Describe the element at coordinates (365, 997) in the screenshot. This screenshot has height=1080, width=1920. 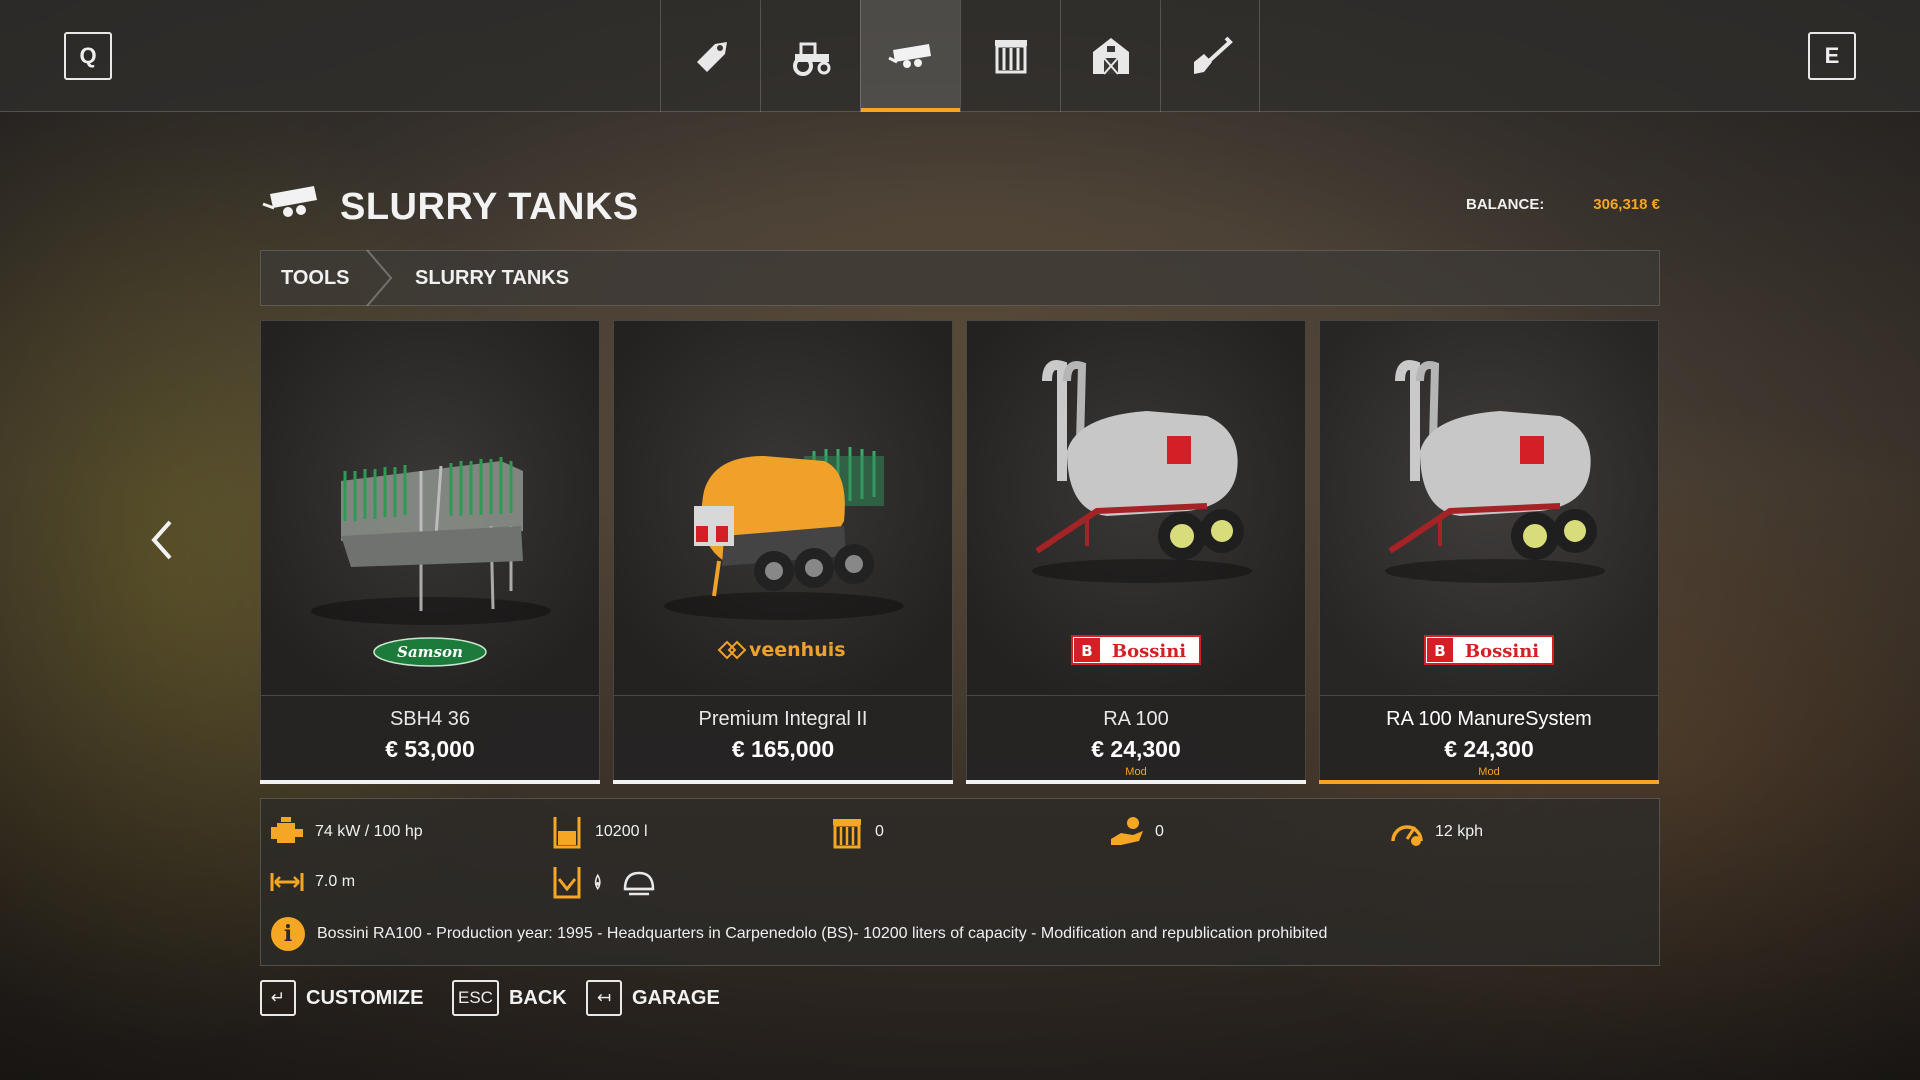
I see `customize-label: CUSTOMIZE` at that location.